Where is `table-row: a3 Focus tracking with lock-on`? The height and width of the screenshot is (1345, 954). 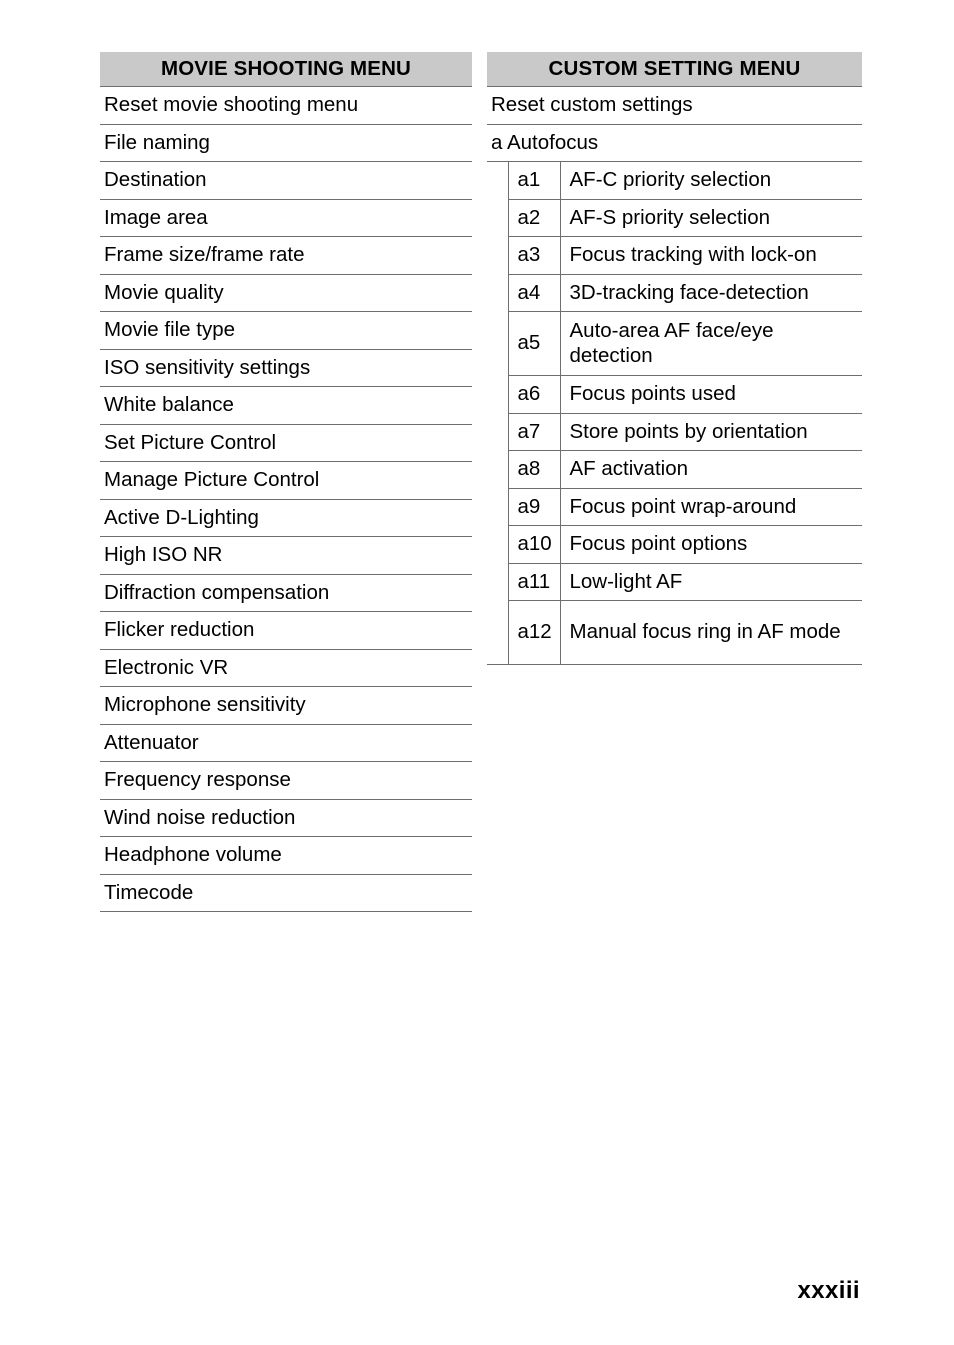
table-row: a3 Focus tracking with lock-on is located at coordinates (674, 255).